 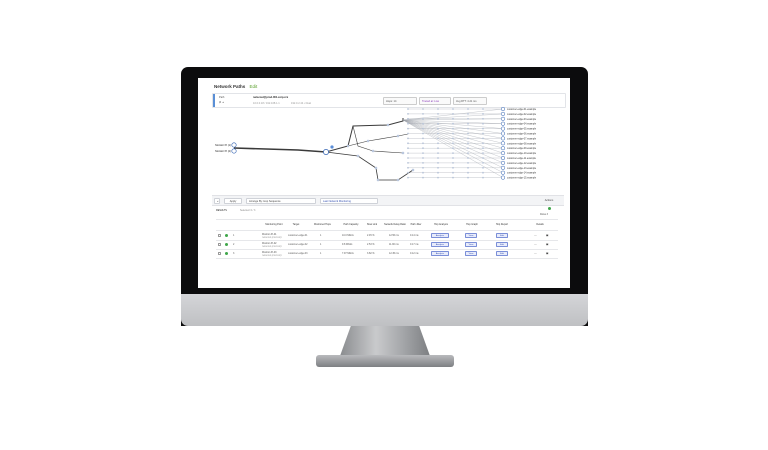 What do you see at coordinates (502, 224) in the screenshot?
I see `col-hop-report: Hop Report` at bounding box center [502, 224].